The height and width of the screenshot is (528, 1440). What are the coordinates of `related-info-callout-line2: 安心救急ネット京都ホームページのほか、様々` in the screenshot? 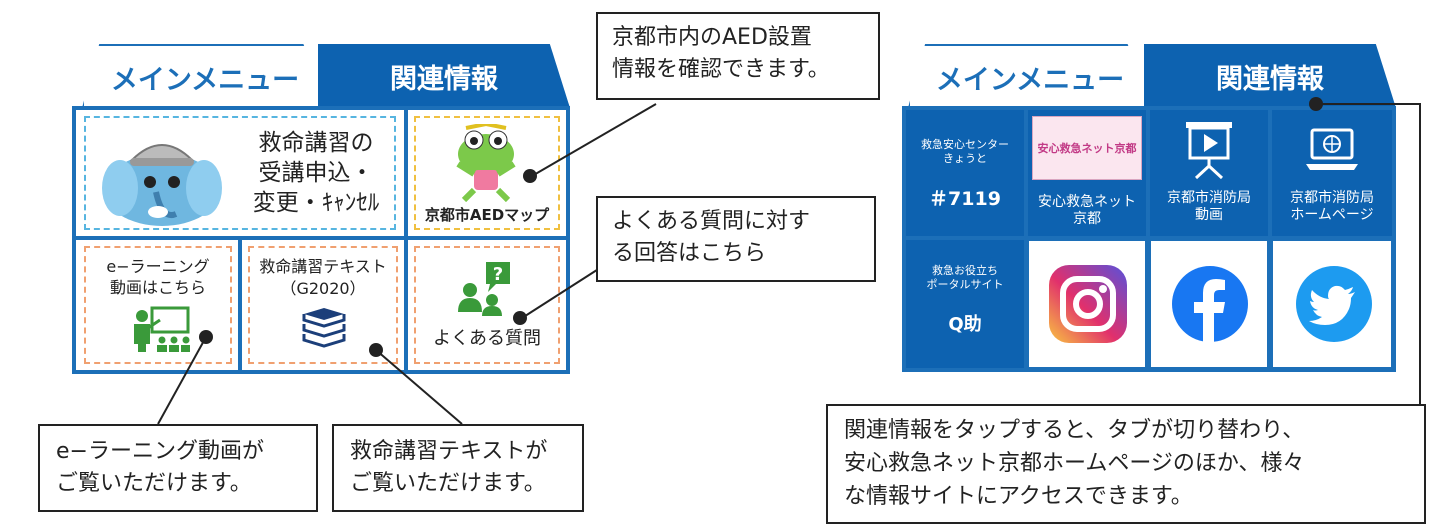 It's located at (1074, 463).